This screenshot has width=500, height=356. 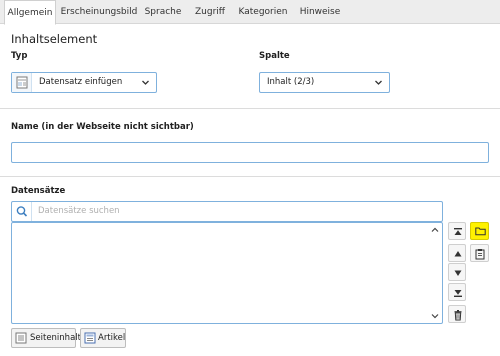 I want to click on move-bottom-icon, so click(x=458, y=293).